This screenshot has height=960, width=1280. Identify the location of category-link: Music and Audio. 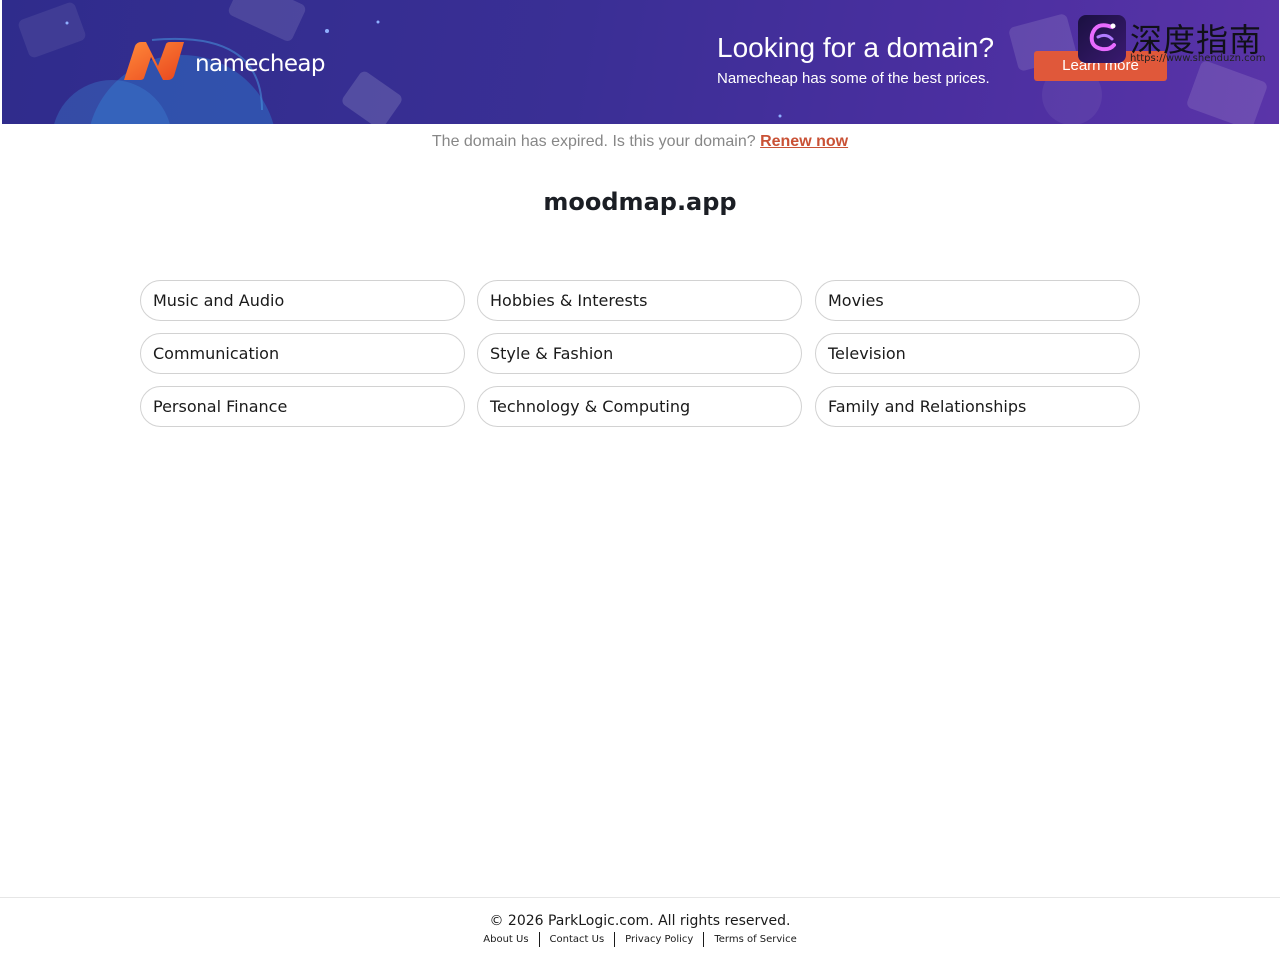
(302, 300).